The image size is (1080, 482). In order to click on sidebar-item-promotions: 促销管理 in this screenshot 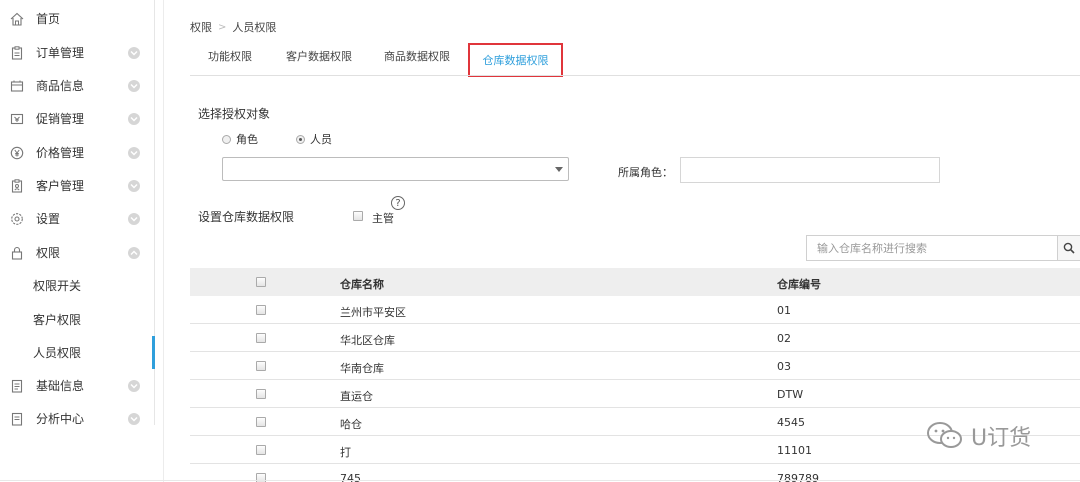, I will do `click(77, 118)`.